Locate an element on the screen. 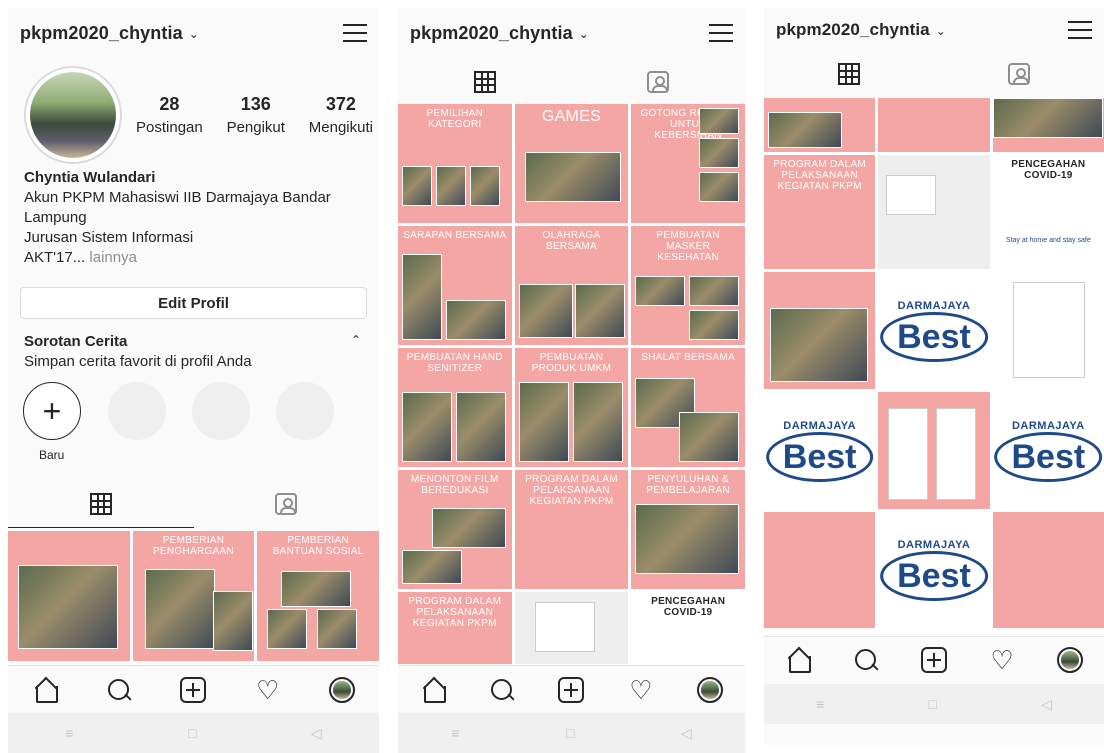 The image size is (1104, 753). post-title: MENONTON FILM BEREDUKASI is located at coordinates (455, 485).